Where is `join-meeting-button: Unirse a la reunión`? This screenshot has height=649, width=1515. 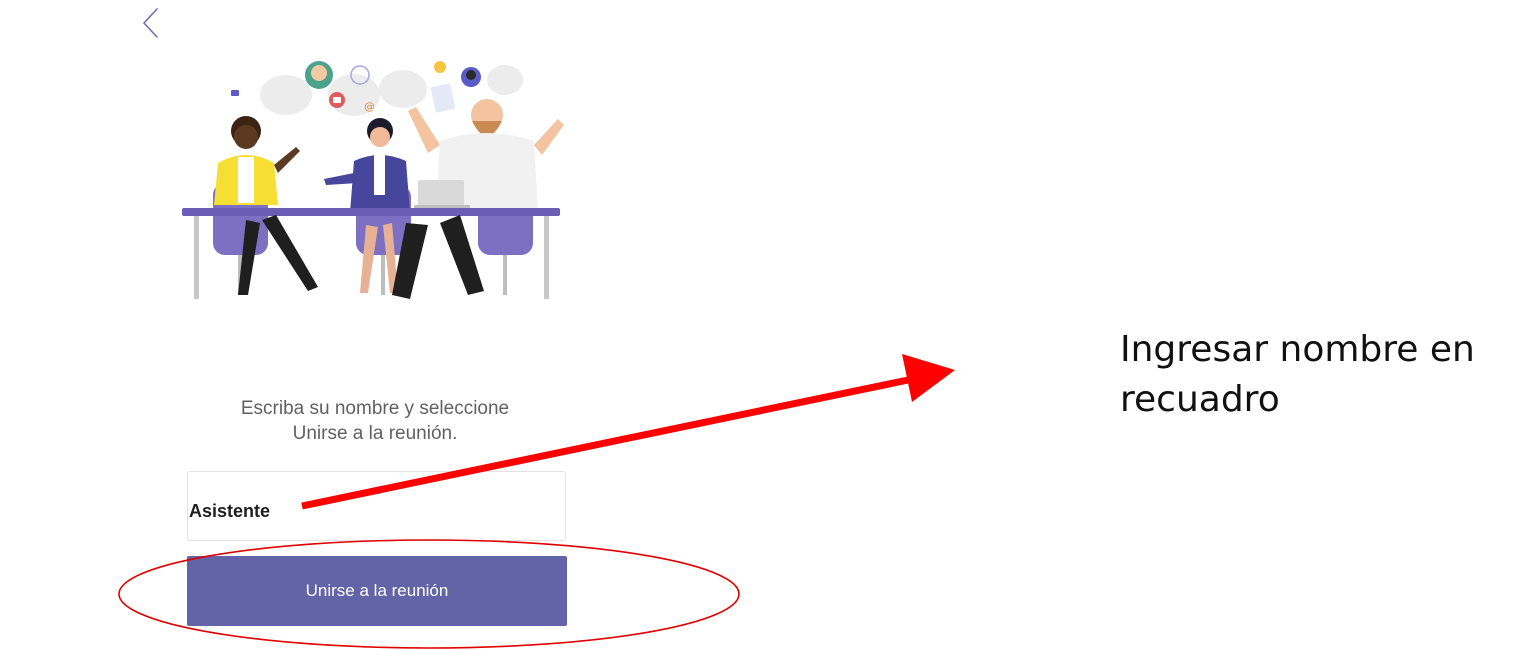 join-meeting-button: Unirse a la reunión is located at coordinates (377, 591).